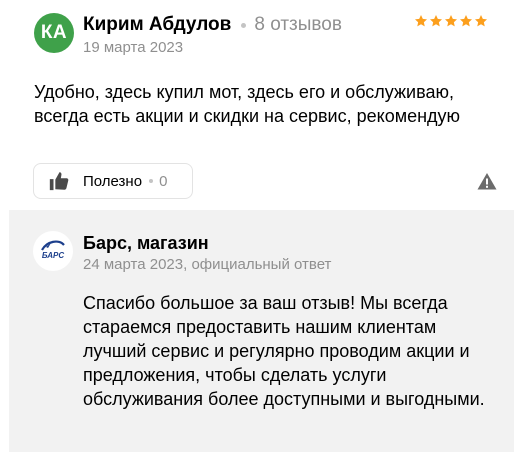 Image resolution: width=517 pixels, height=458 pixels. I want to click on svg-text: БАРС, so click(53, 255).